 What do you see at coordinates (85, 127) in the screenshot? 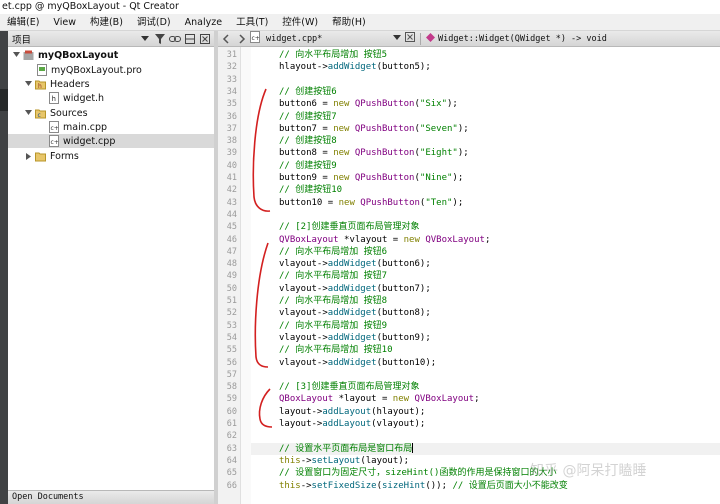
I see `tree-label-main-cpp: main.cpp` at bounding box center [85, 127].